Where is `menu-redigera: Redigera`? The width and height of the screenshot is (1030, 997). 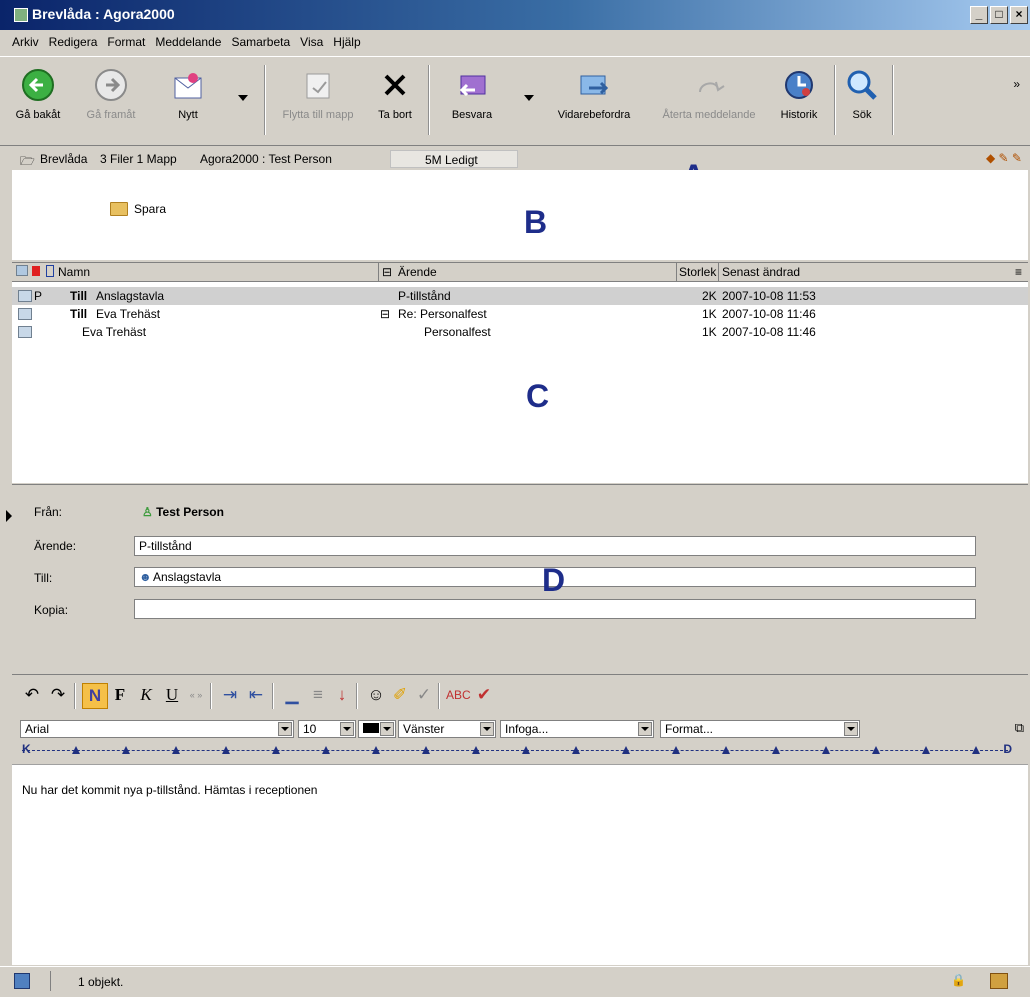
menu-redigera: Redigera is located at coordinates (73, 42).